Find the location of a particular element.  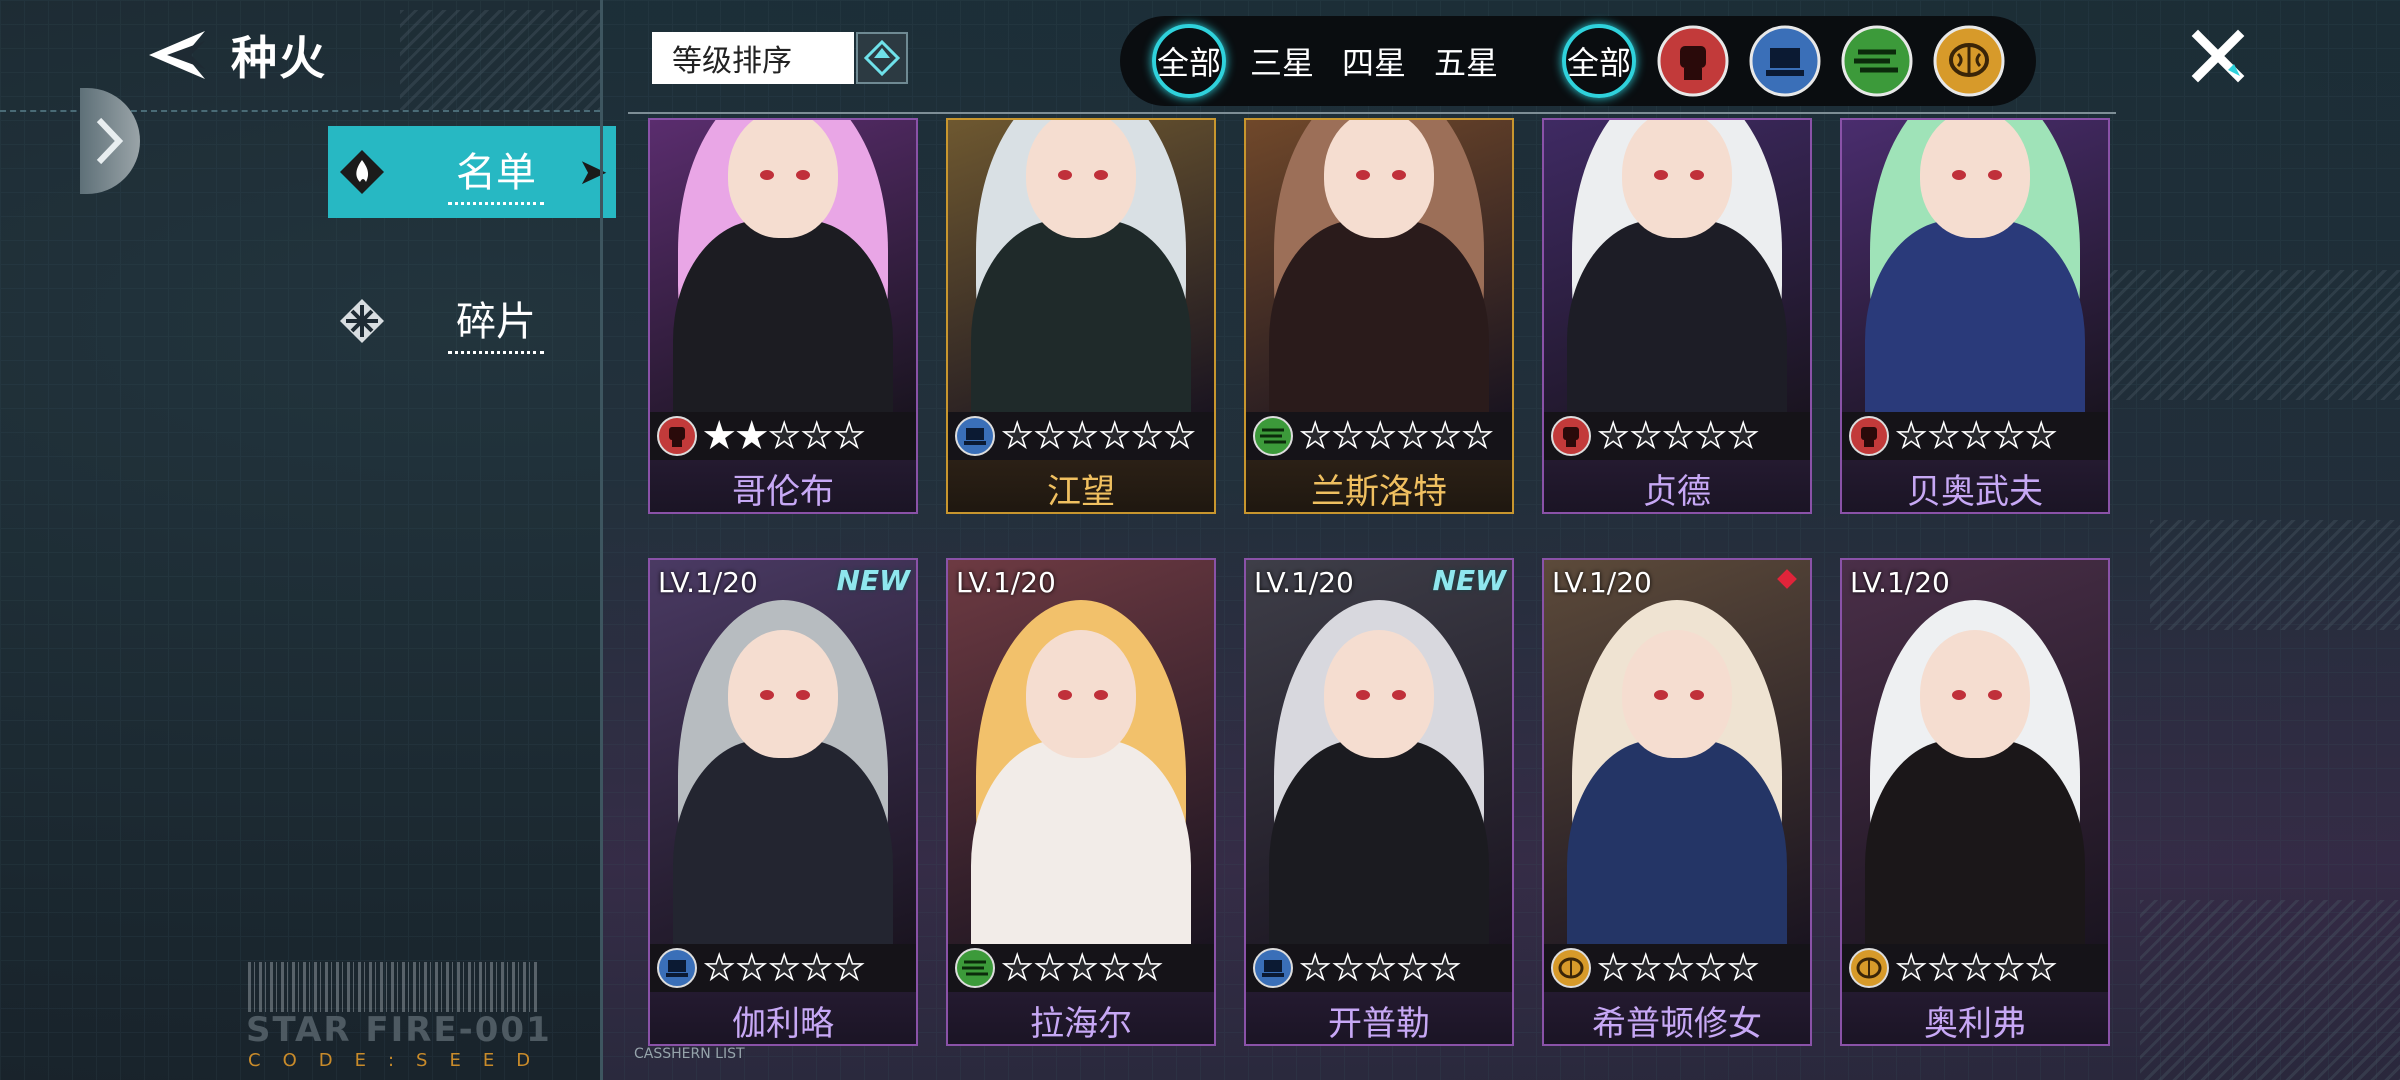

filter-brain is located at coordinates (1969, 61).